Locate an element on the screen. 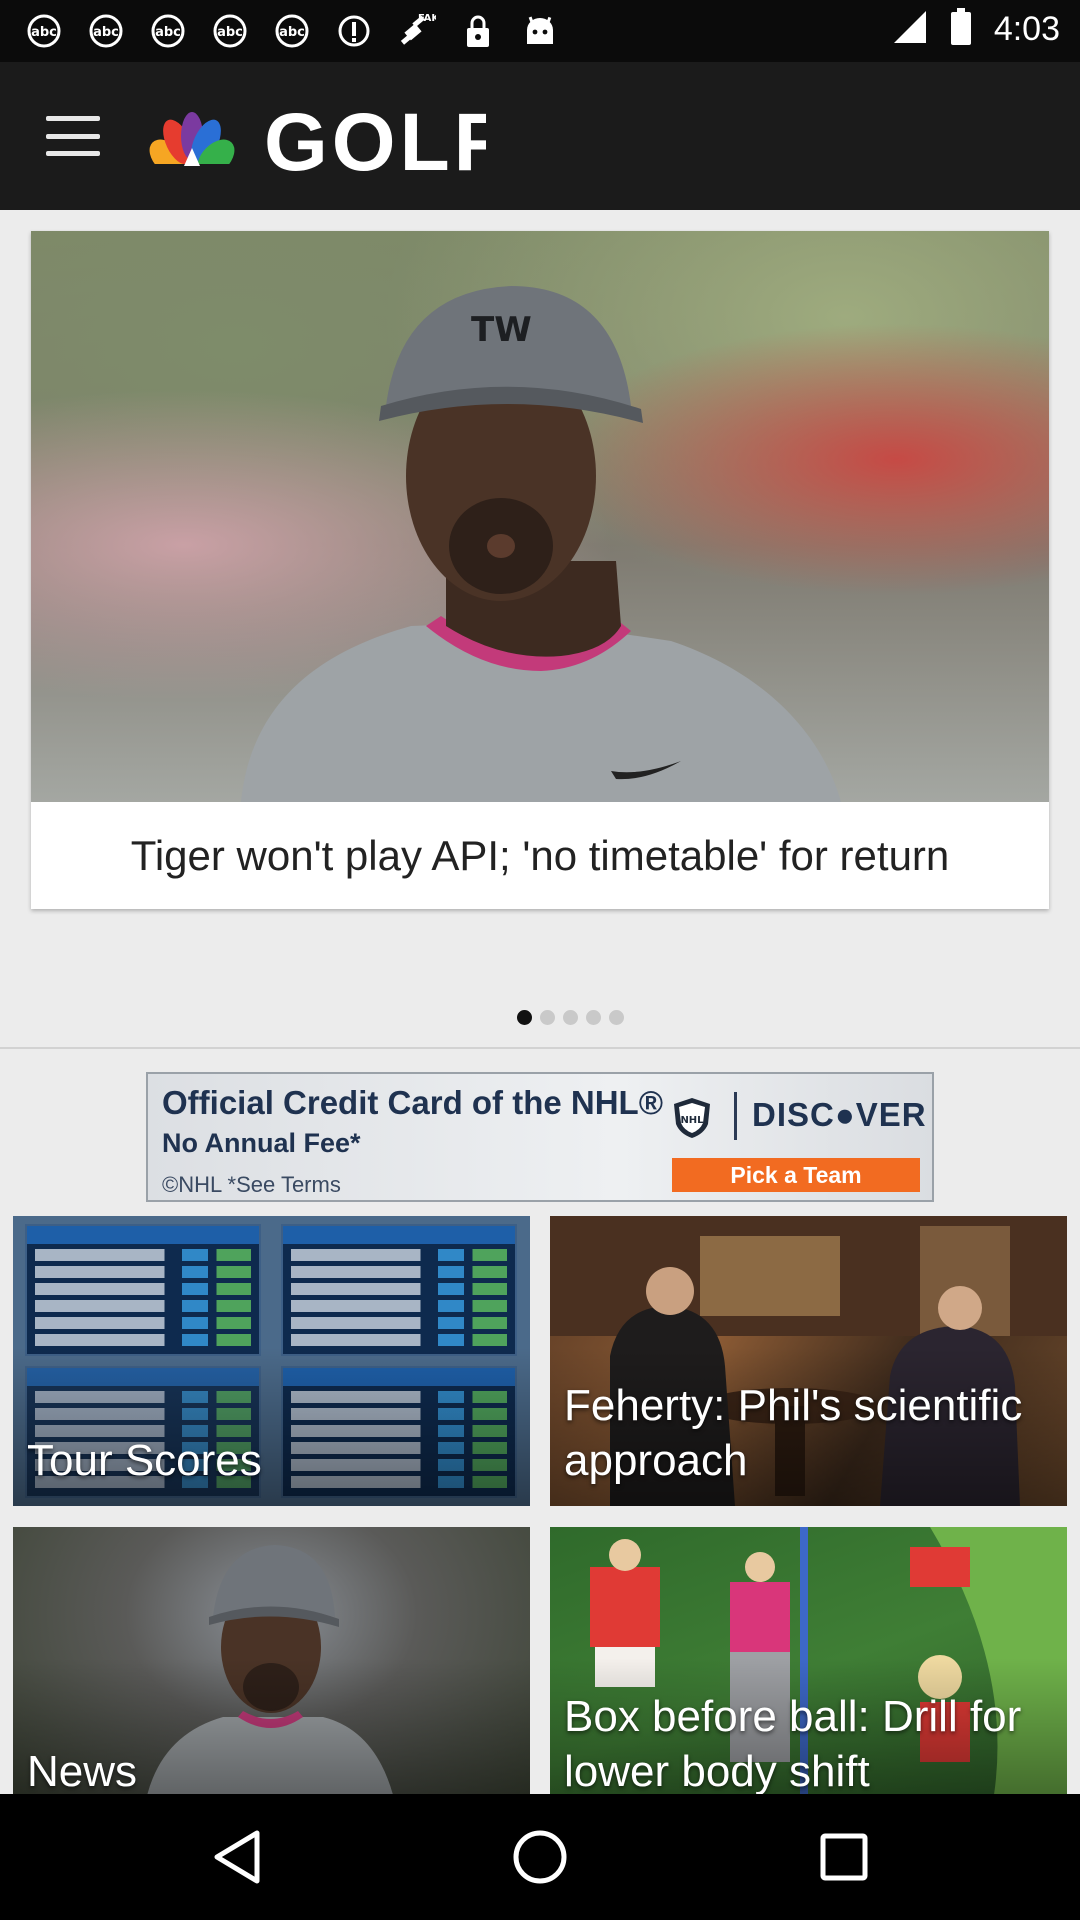 Image resolution: width=1080 pixels, height=1920 pixels. battery-icon is located at coordinates (961, 29).